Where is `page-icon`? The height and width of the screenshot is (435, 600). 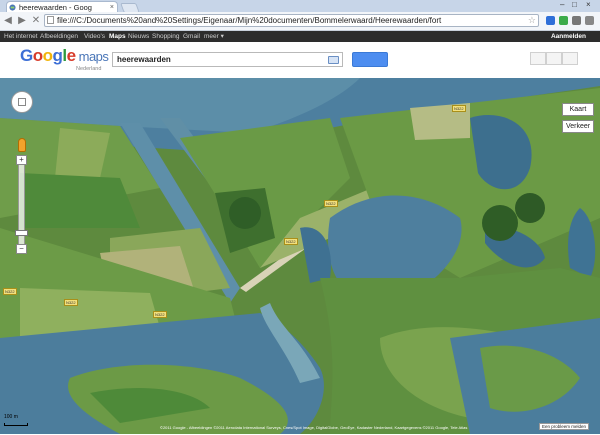 page-icon is located at coordinates (50, 20).